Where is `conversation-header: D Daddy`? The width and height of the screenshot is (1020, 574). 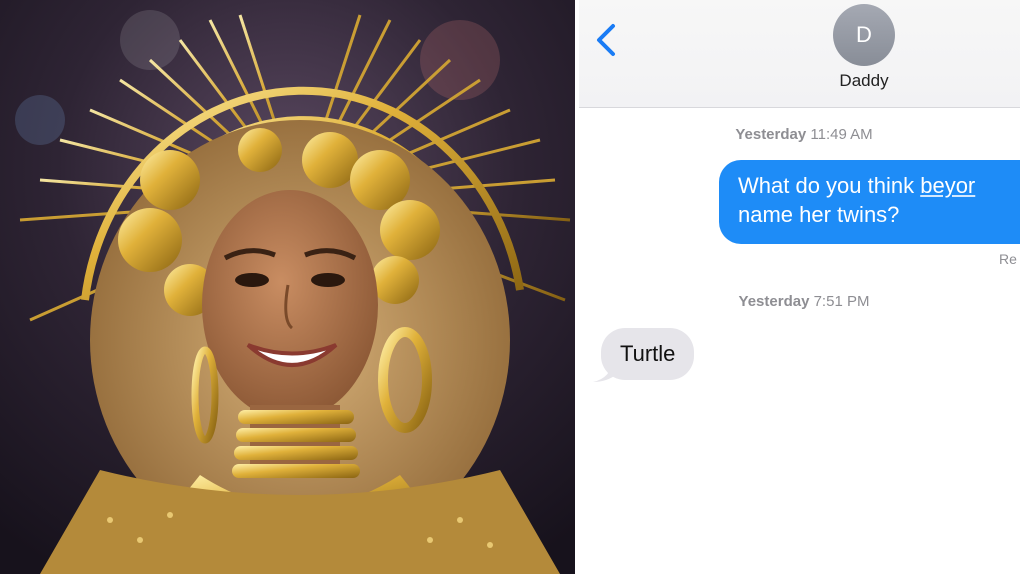
conversation-header: D Daddy is located at coordinates (799, 54).